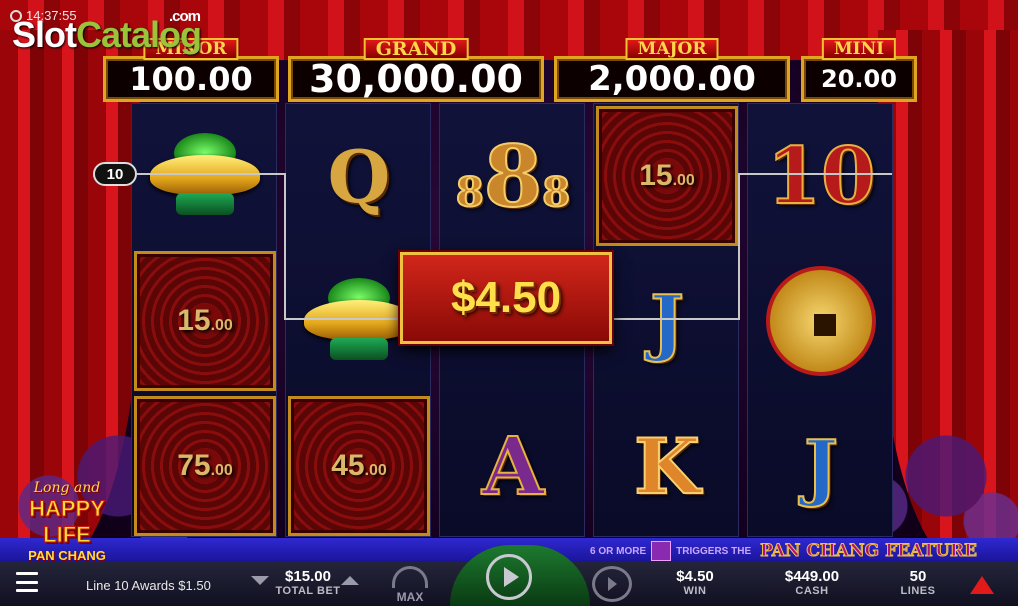 The image size is (1018, 606). I want to click on jackpot-mini: MINI 20.00, so click(859, 70).